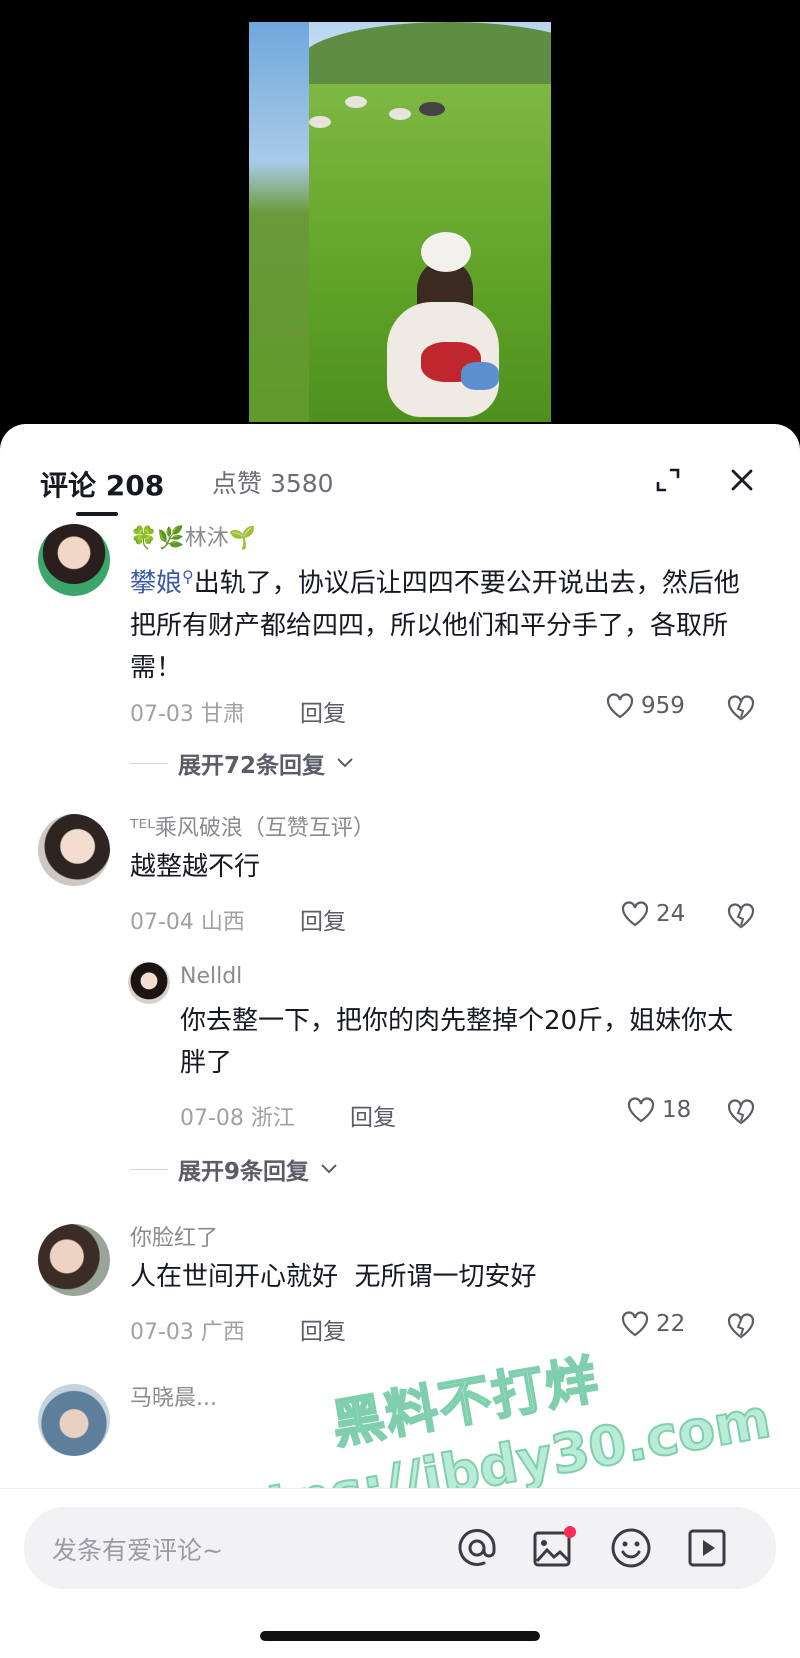  I want to click on like-count: 18, so click(677, 1110).